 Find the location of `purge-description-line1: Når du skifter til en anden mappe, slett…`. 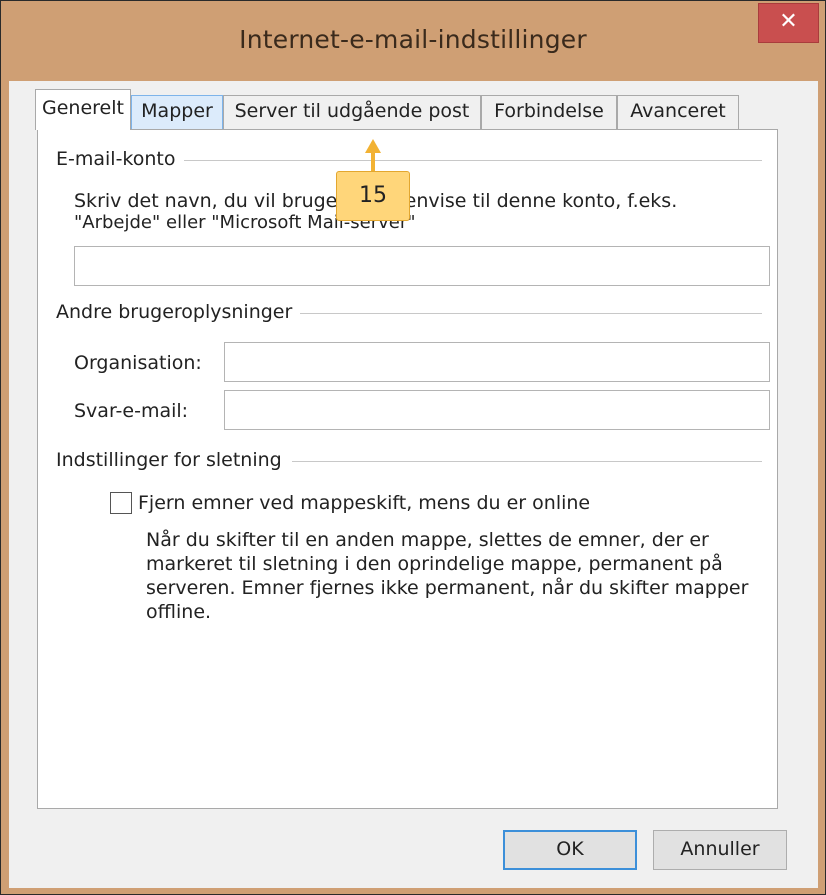

purge-description-line1: Når du skifter til en anden mappe, slett… is located at coordinates (427, 540).